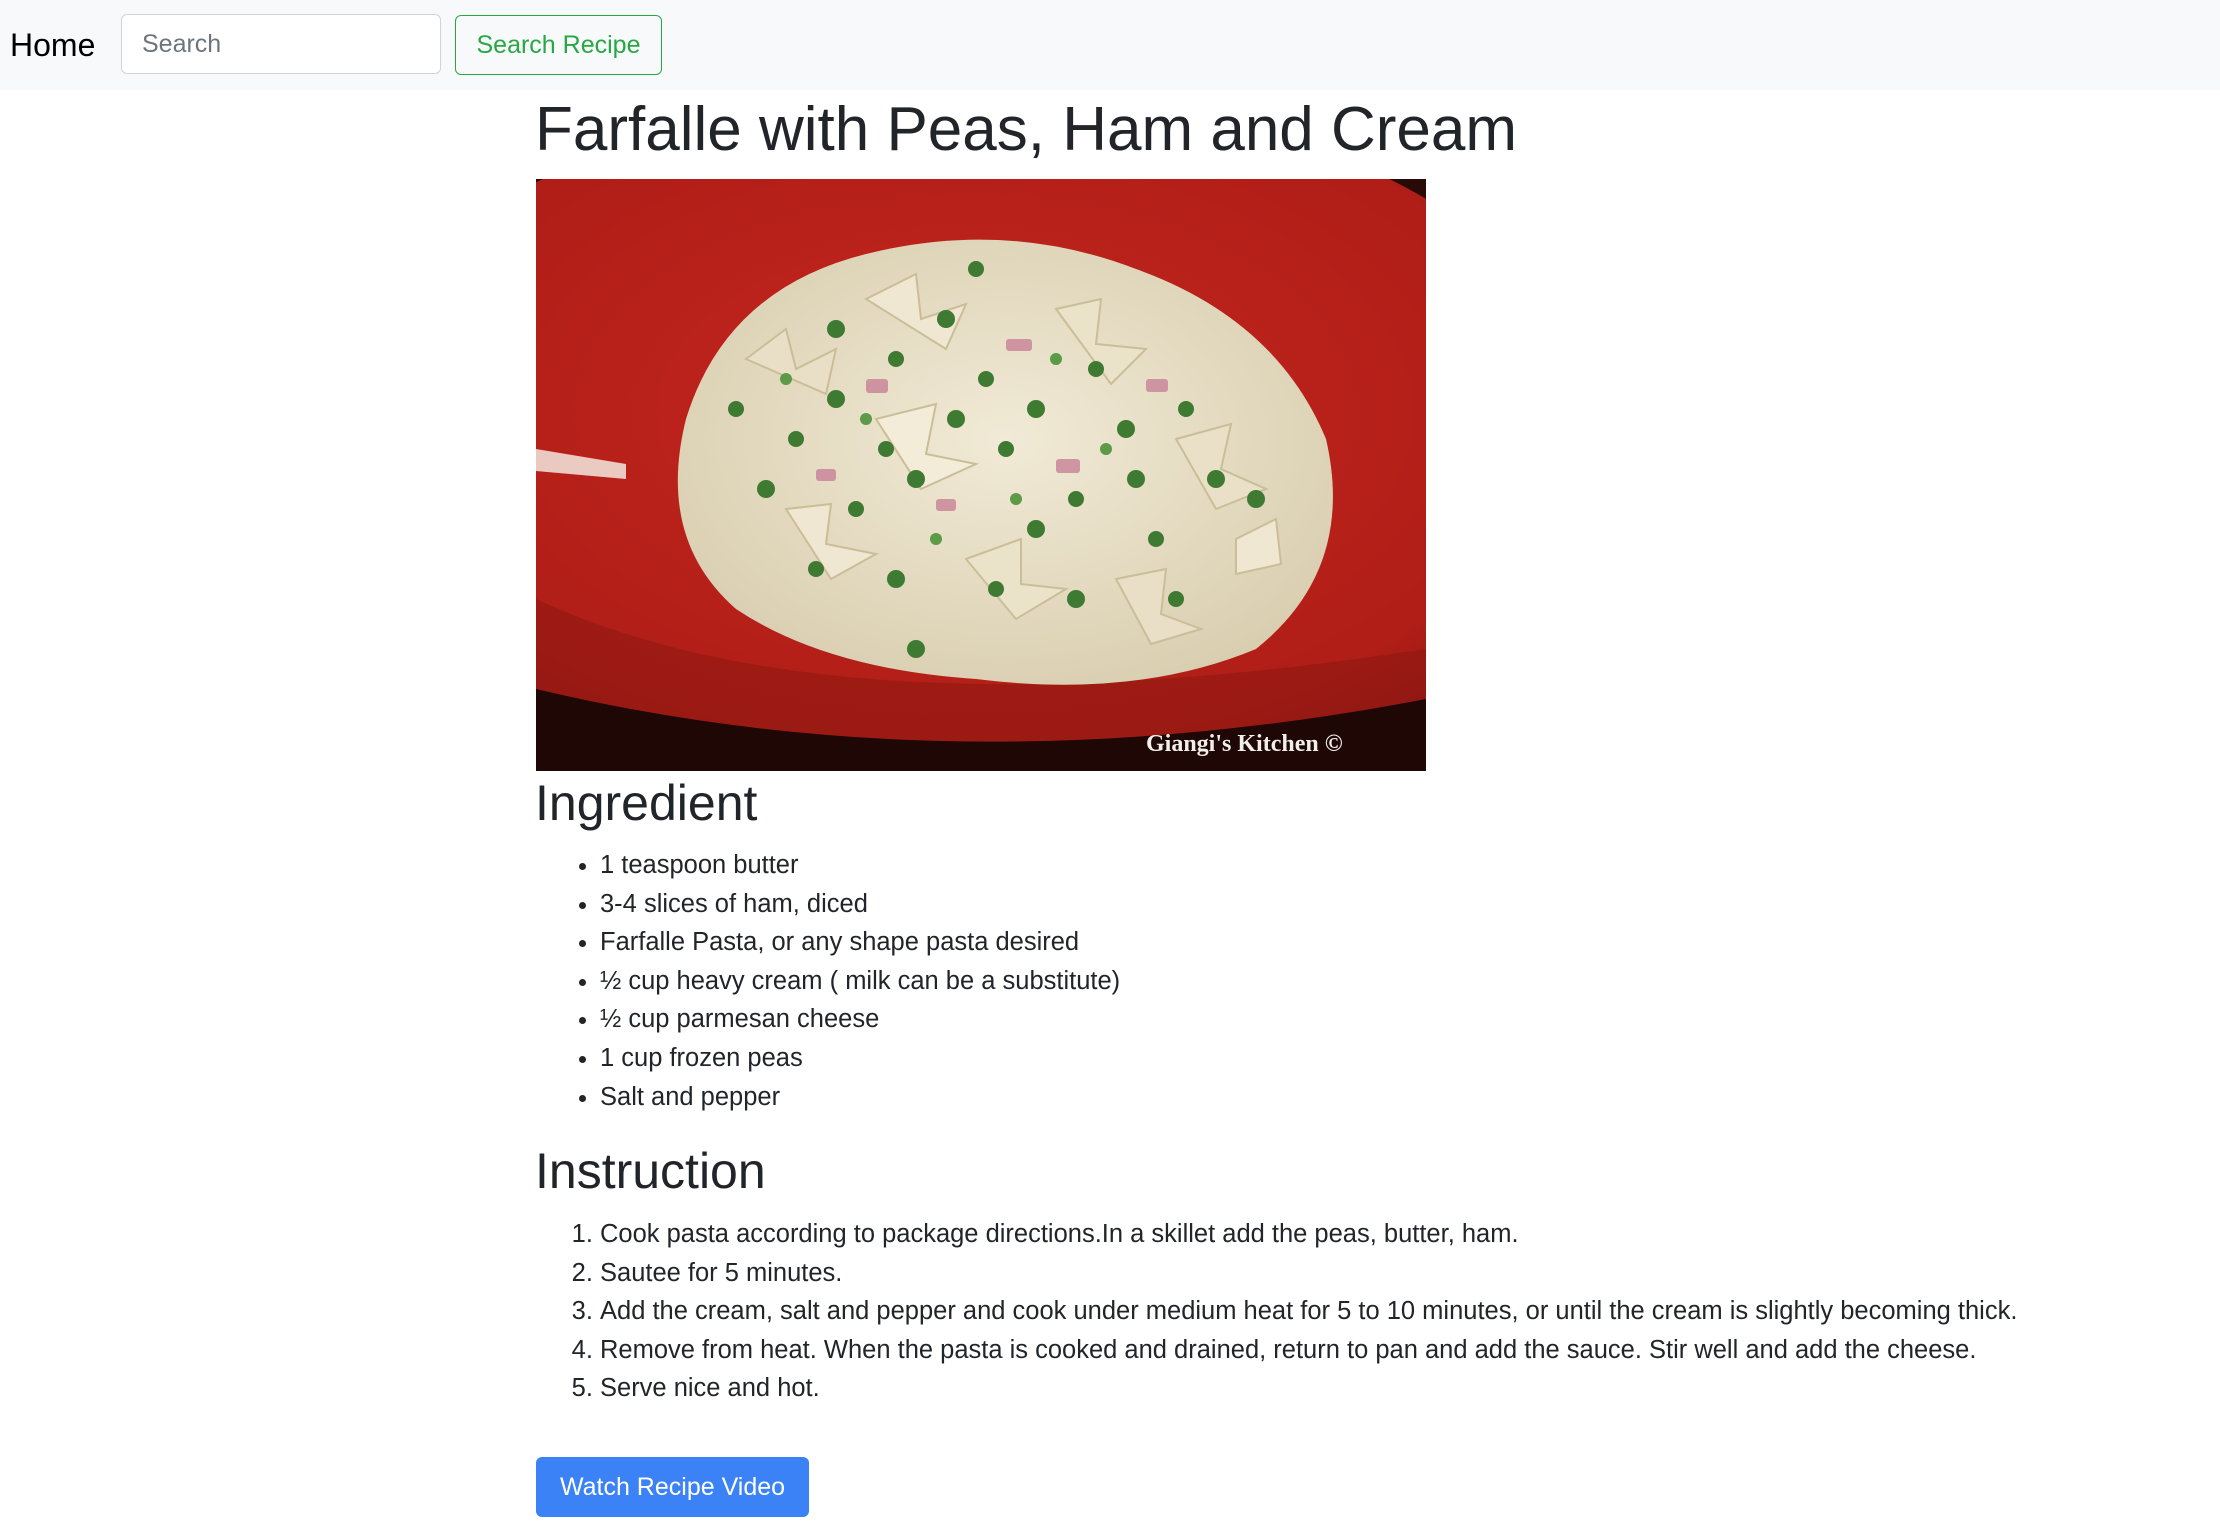 The image size is (2220, 1536). Describe the element at coordinates (860, 1019) in the screenshot. I see `list-item: ½ cup parmesan cheese` at that location.